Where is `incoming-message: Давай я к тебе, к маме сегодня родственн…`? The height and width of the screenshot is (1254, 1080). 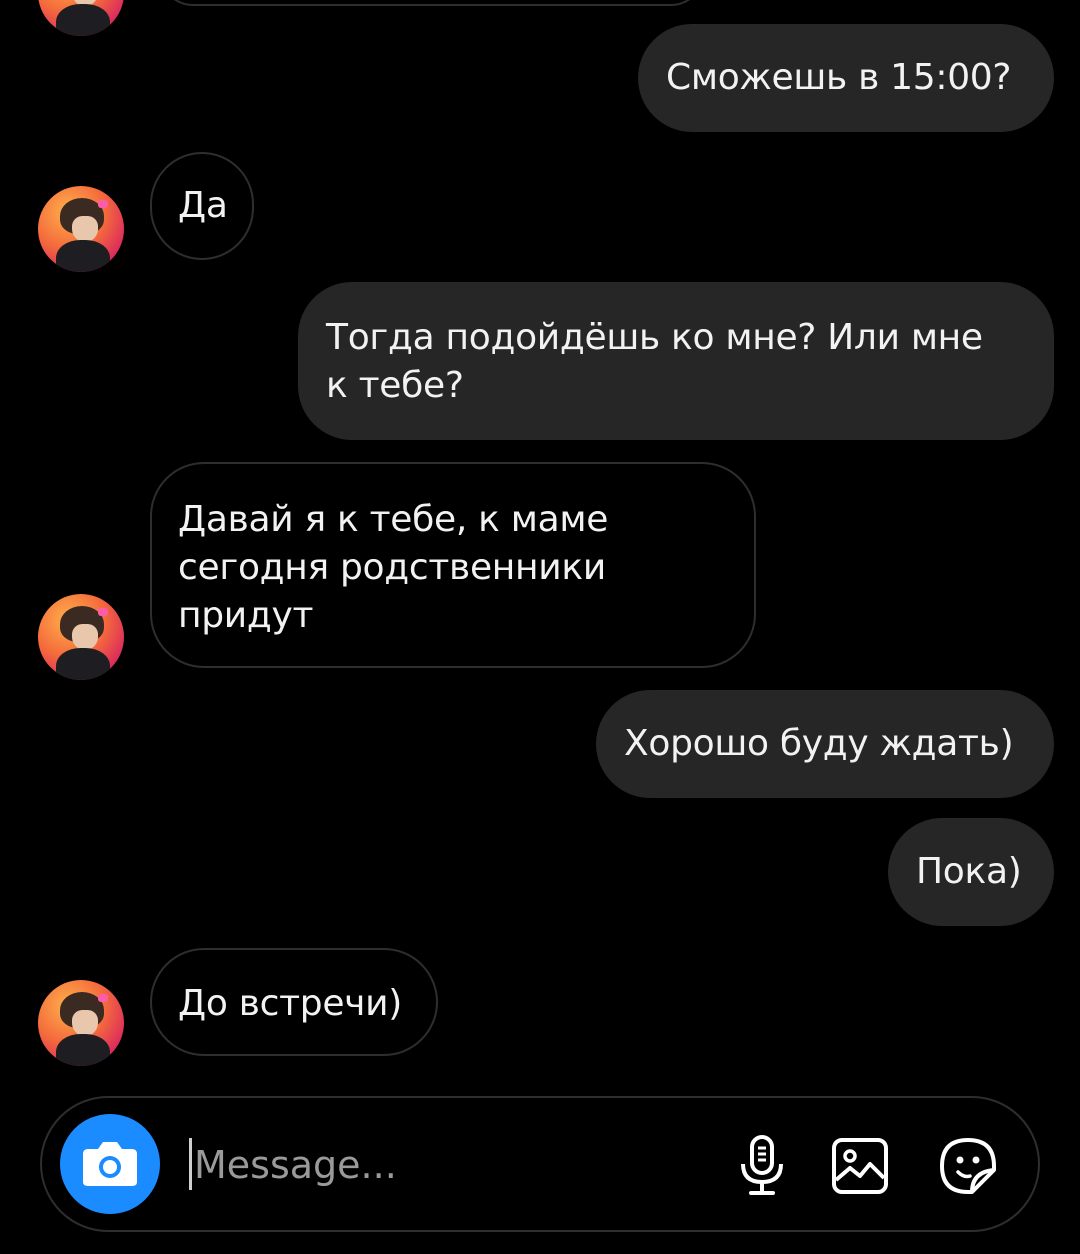
incoming-message: Давай я к тебе, к маме сегодня родственн… is located at coordinates (453, 565).